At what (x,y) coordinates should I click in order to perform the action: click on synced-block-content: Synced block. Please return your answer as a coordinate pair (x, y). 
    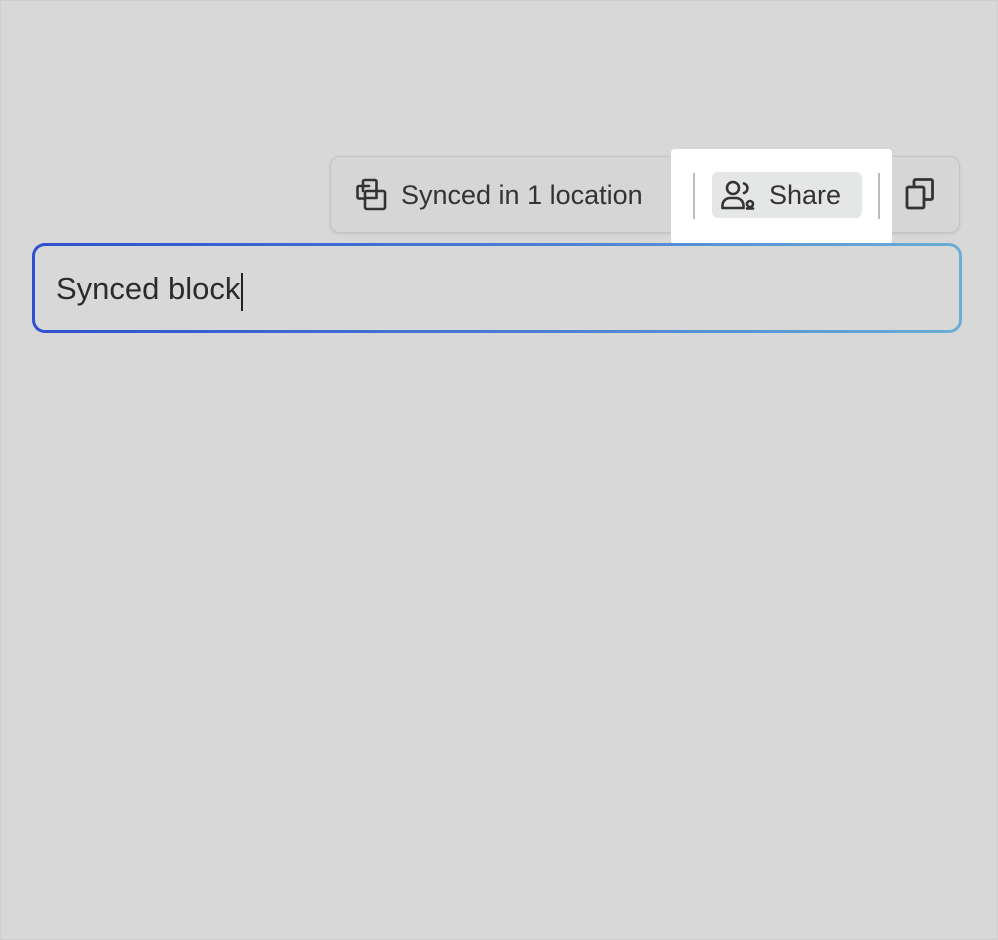
    Looking at the image, I should click on (497, 288).